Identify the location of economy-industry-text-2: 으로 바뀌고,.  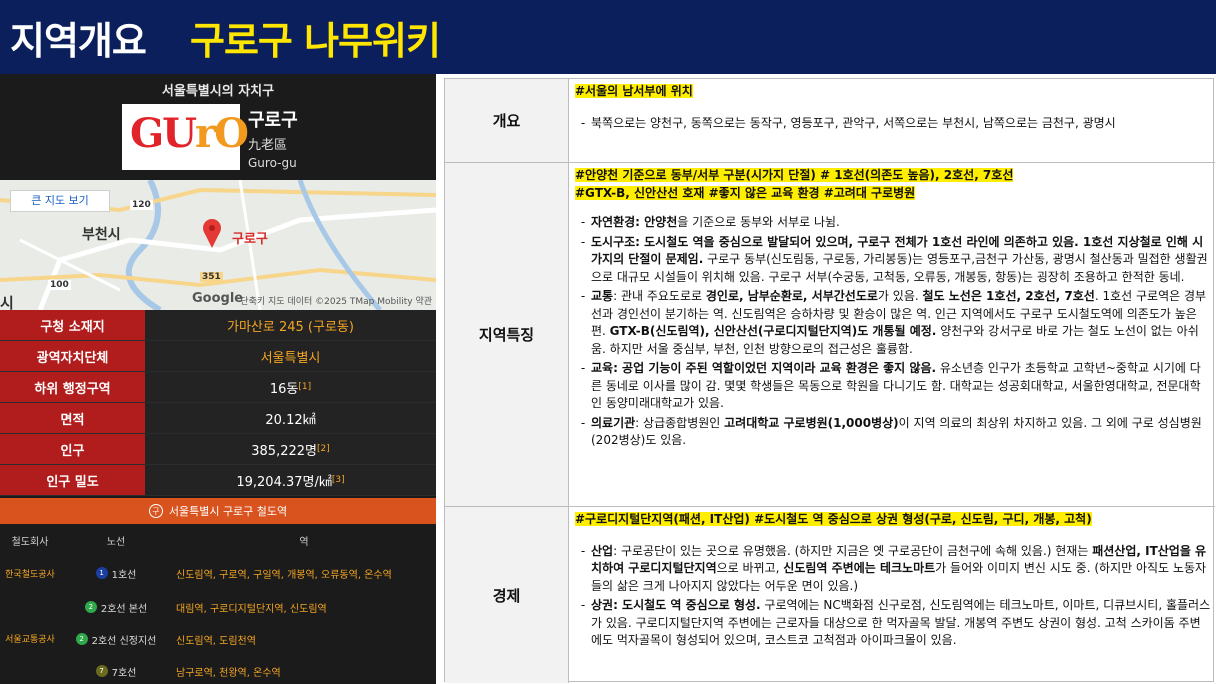
(750, 568).